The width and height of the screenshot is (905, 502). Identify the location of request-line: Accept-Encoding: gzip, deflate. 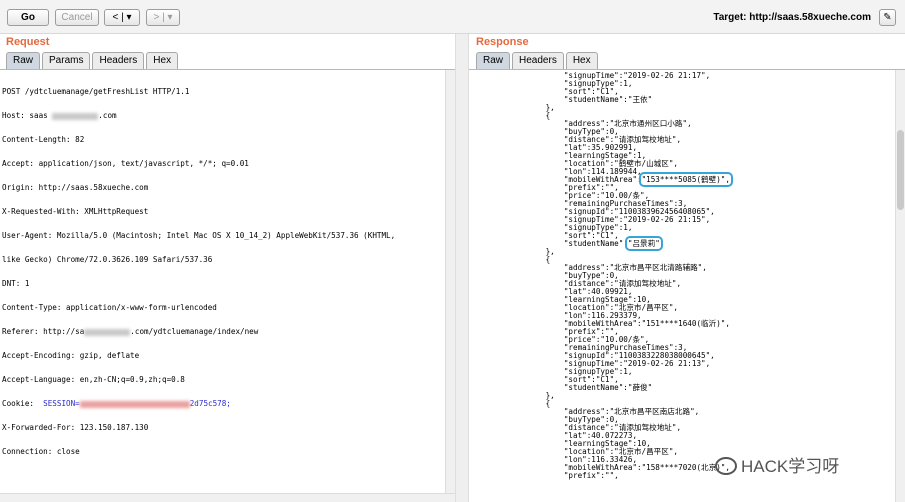
(71, 355).